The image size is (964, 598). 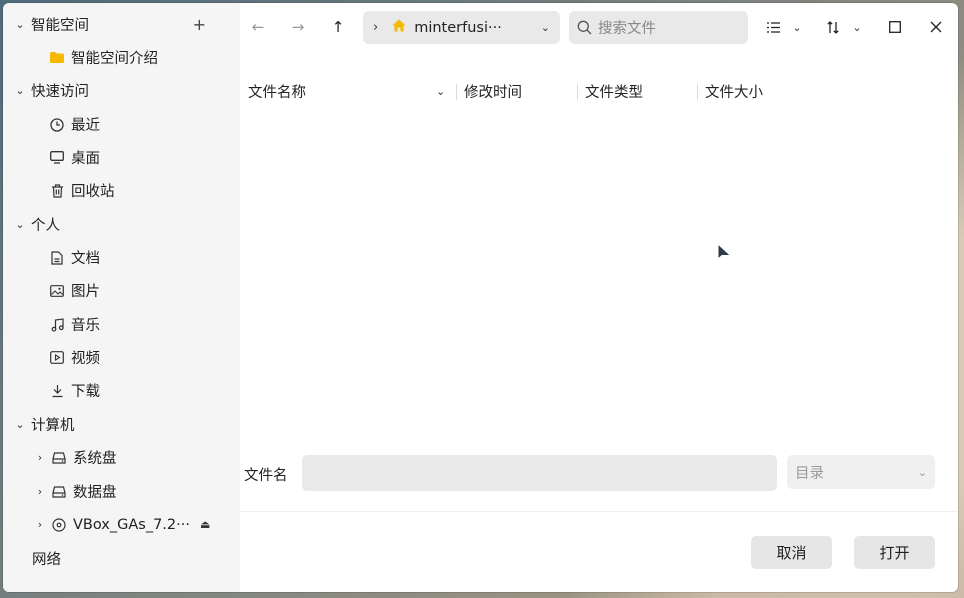 I want to click on column-header-modified: 修改时间, so click(x=493, y=91).